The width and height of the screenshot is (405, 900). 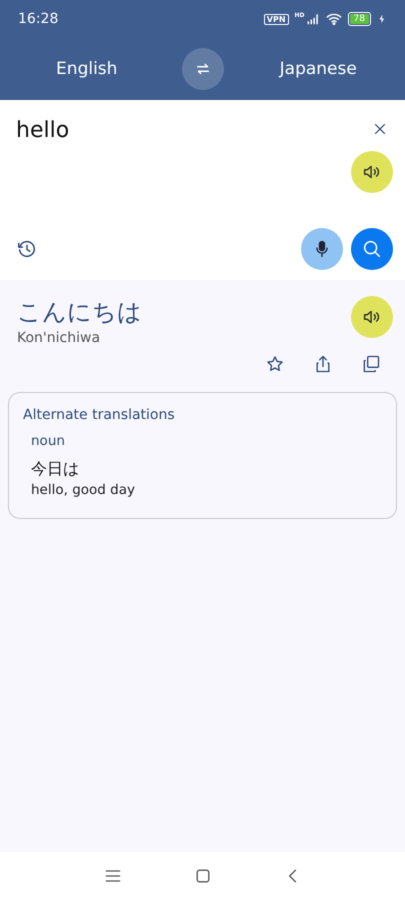 What do you see at coordinates (99, 415) in the screenshot?
I see `card-title: Alternate translations` at bounding box center [99, 415].